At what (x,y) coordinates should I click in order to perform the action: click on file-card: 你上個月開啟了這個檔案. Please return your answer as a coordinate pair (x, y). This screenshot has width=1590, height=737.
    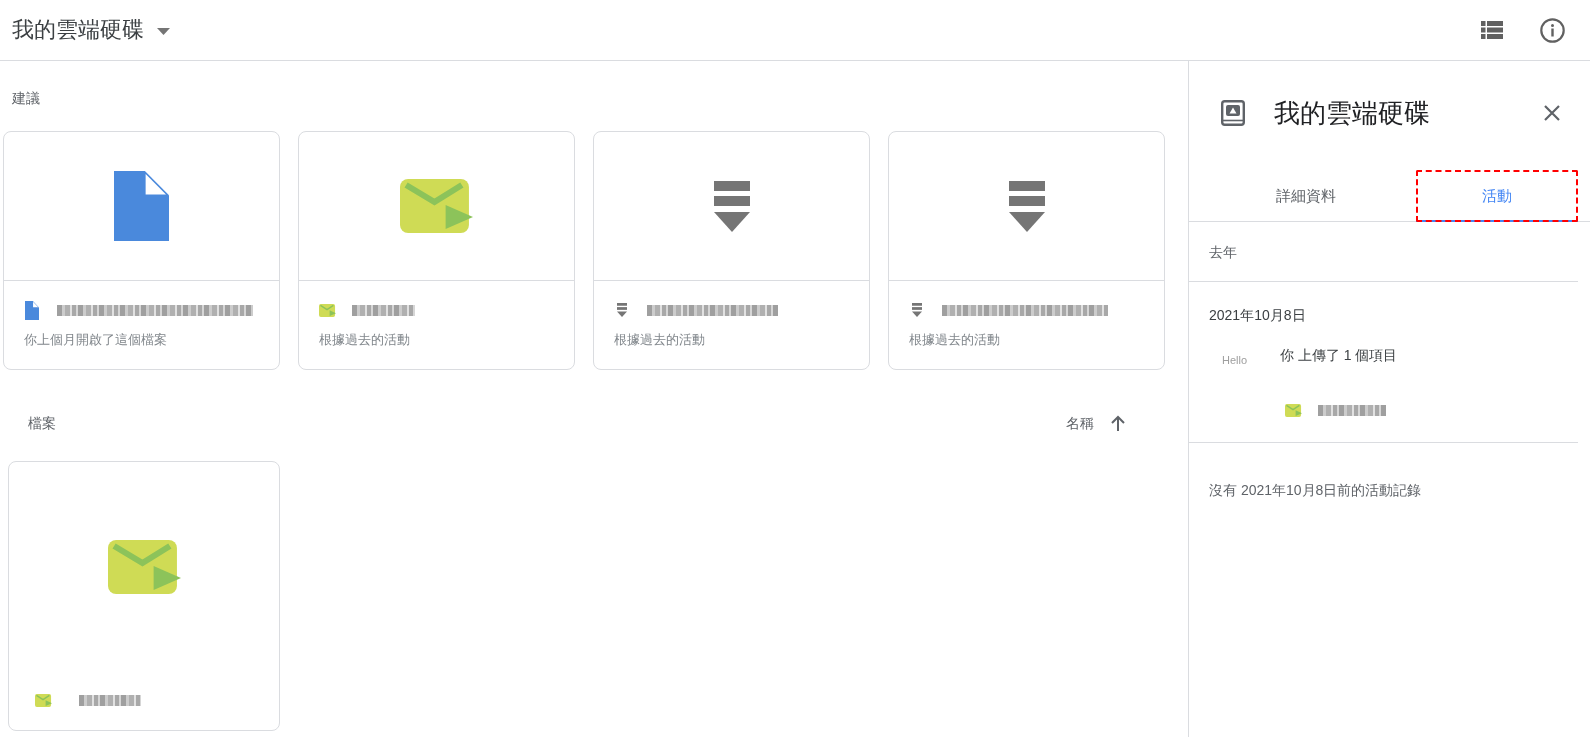
    Looking at the image, I should click on (141, 250).